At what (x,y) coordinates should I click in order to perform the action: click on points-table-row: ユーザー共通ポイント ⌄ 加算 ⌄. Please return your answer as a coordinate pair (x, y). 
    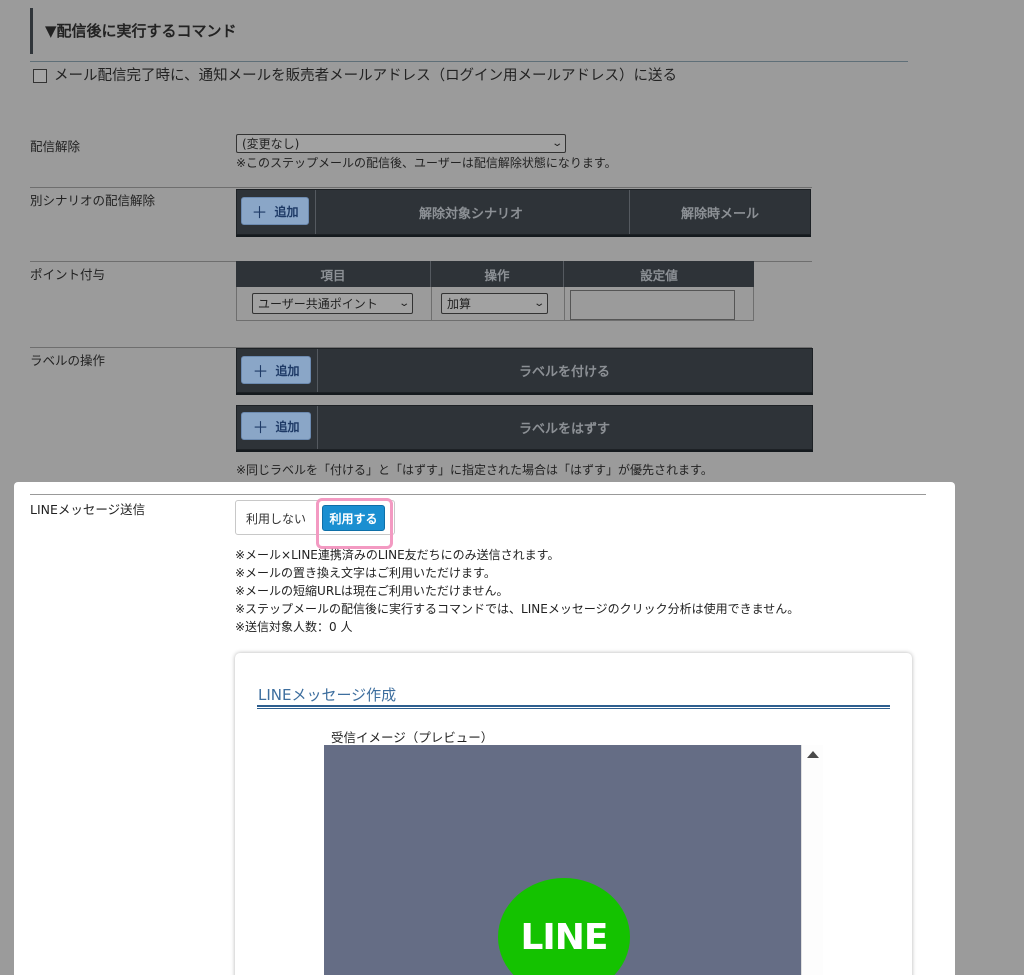
    Looking at the image, I should click on (495, 304).